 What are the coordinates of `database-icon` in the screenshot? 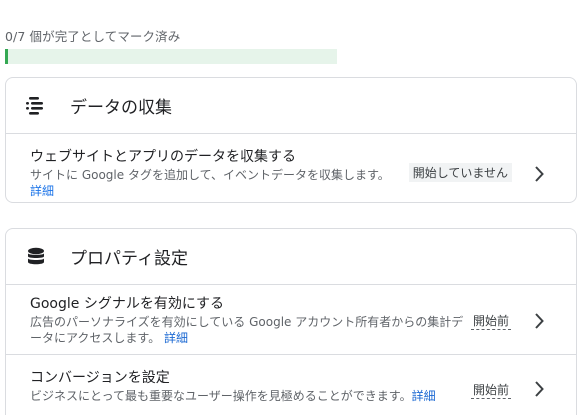 It's located at (36, 257).